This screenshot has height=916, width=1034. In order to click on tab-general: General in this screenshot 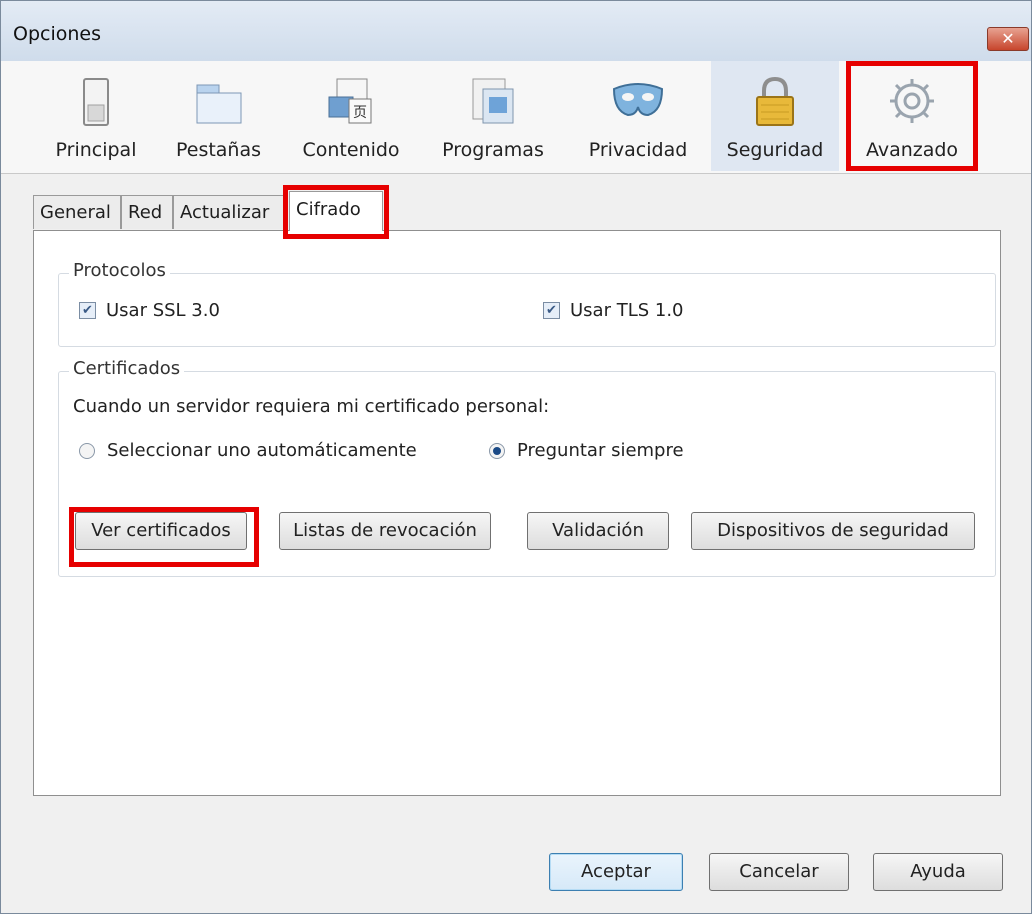, I will do `click(77, 212)`.